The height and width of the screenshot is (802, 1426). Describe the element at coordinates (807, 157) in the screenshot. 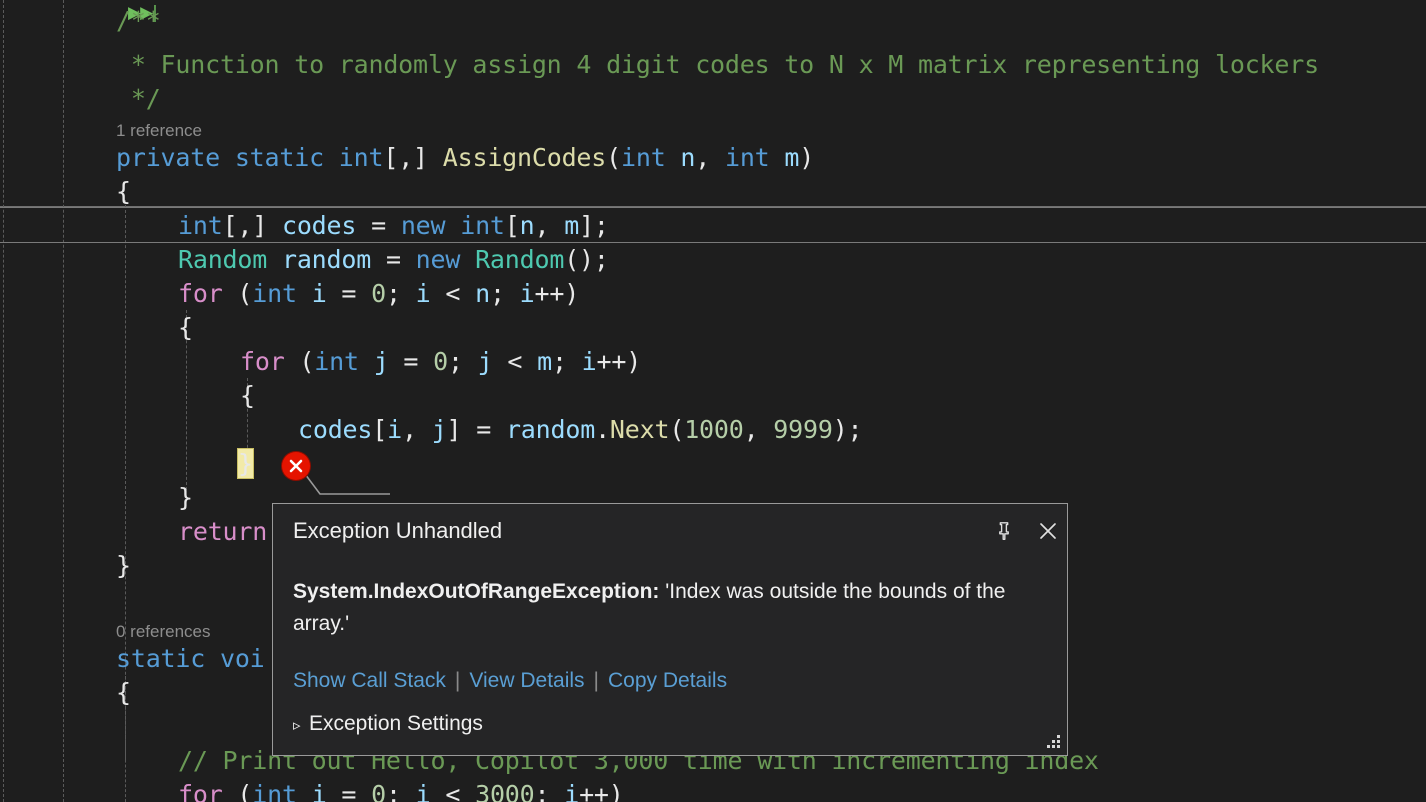

I see `code-token: )` at that location.